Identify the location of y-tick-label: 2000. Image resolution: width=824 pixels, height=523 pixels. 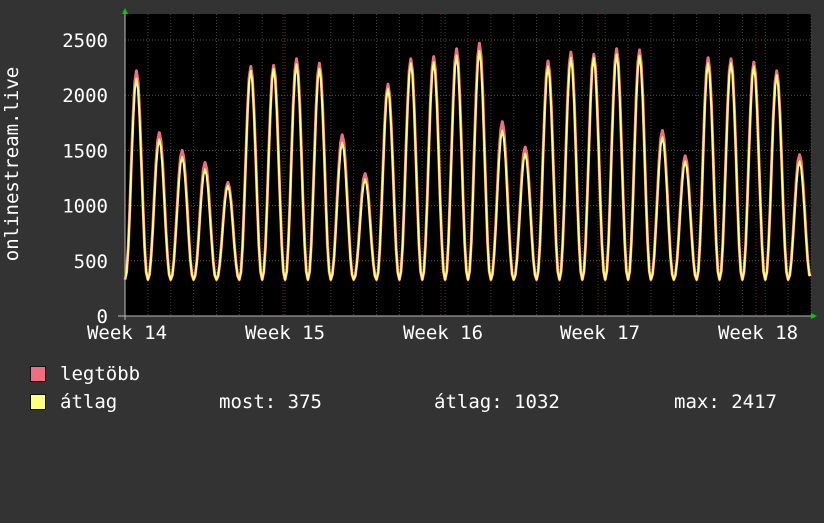
(85, 96).